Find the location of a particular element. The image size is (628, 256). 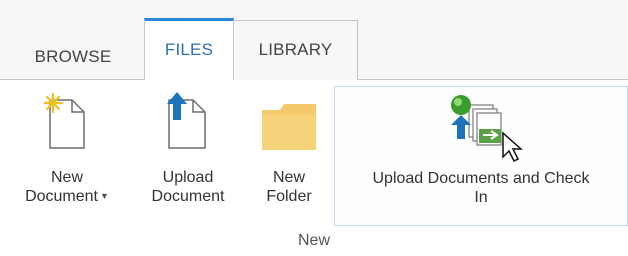

new-document-icon is located at coordinates (64, 120).